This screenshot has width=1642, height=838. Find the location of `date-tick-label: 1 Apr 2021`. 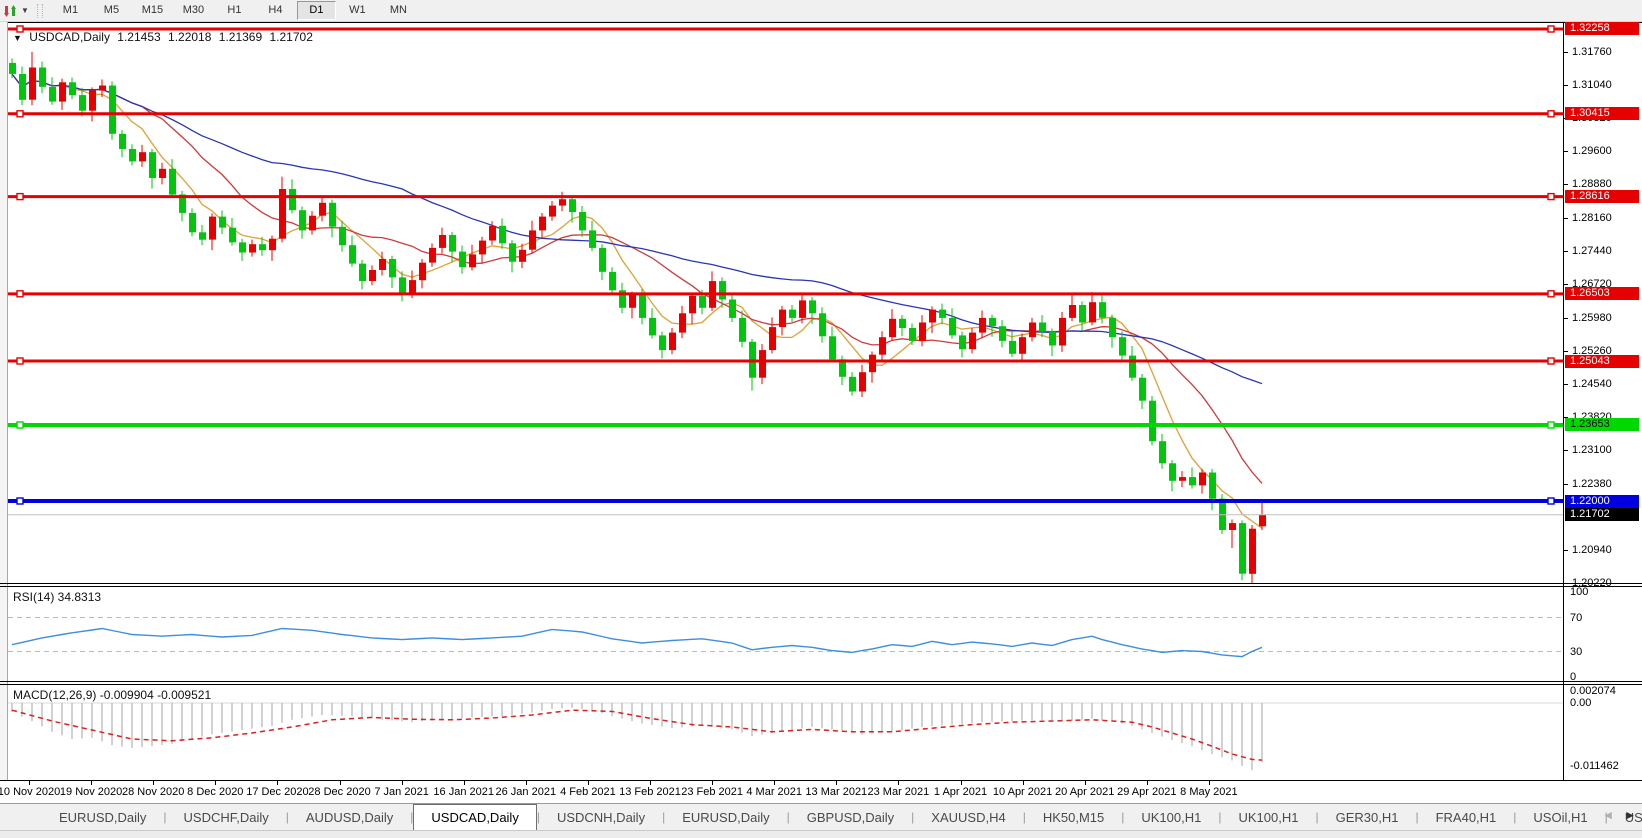

date-tick-label: 1 Apr 2021 is located at coordinates (960, 792).